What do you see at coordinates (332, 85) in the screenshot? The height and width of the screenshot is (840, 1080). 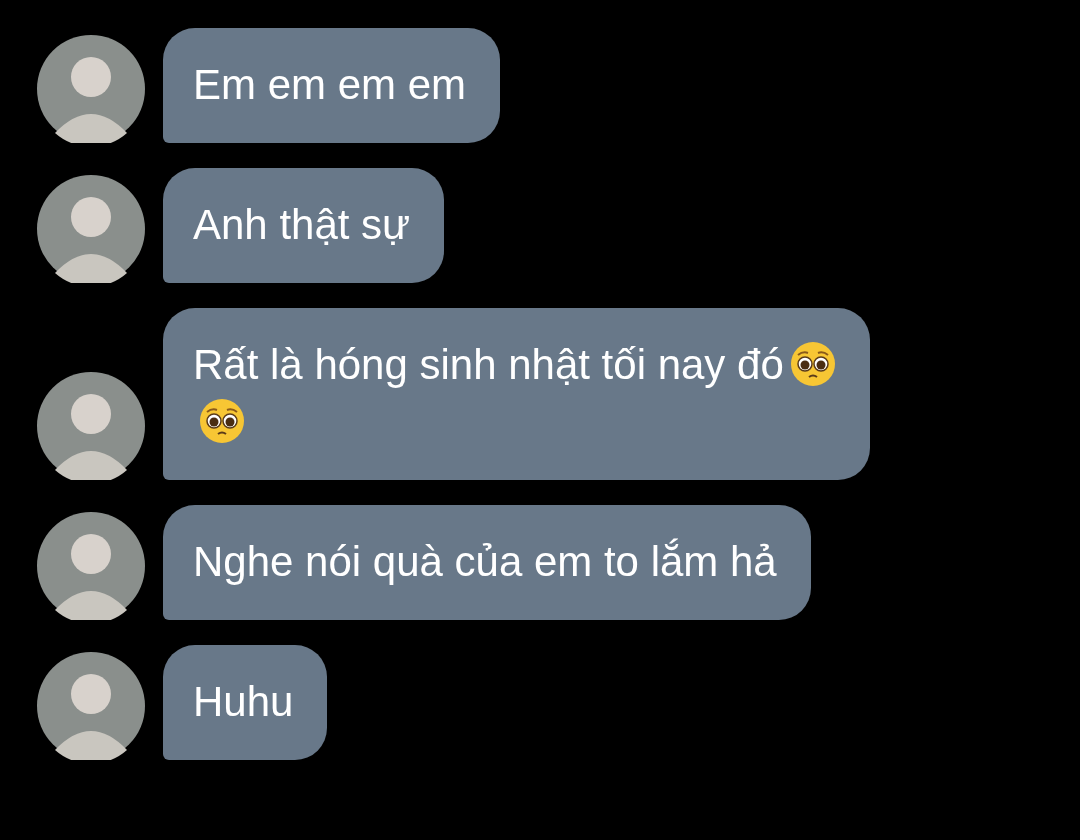 I see `message-bubble: Em em em em` at bounding box center [332, 85].